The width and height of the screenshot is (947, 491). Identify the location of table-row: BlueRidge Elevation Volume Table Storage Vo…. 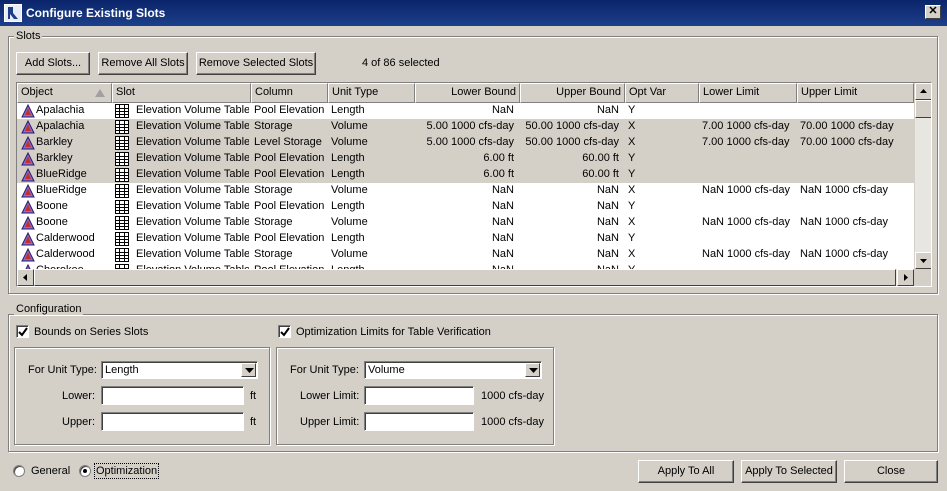
(465, 191).